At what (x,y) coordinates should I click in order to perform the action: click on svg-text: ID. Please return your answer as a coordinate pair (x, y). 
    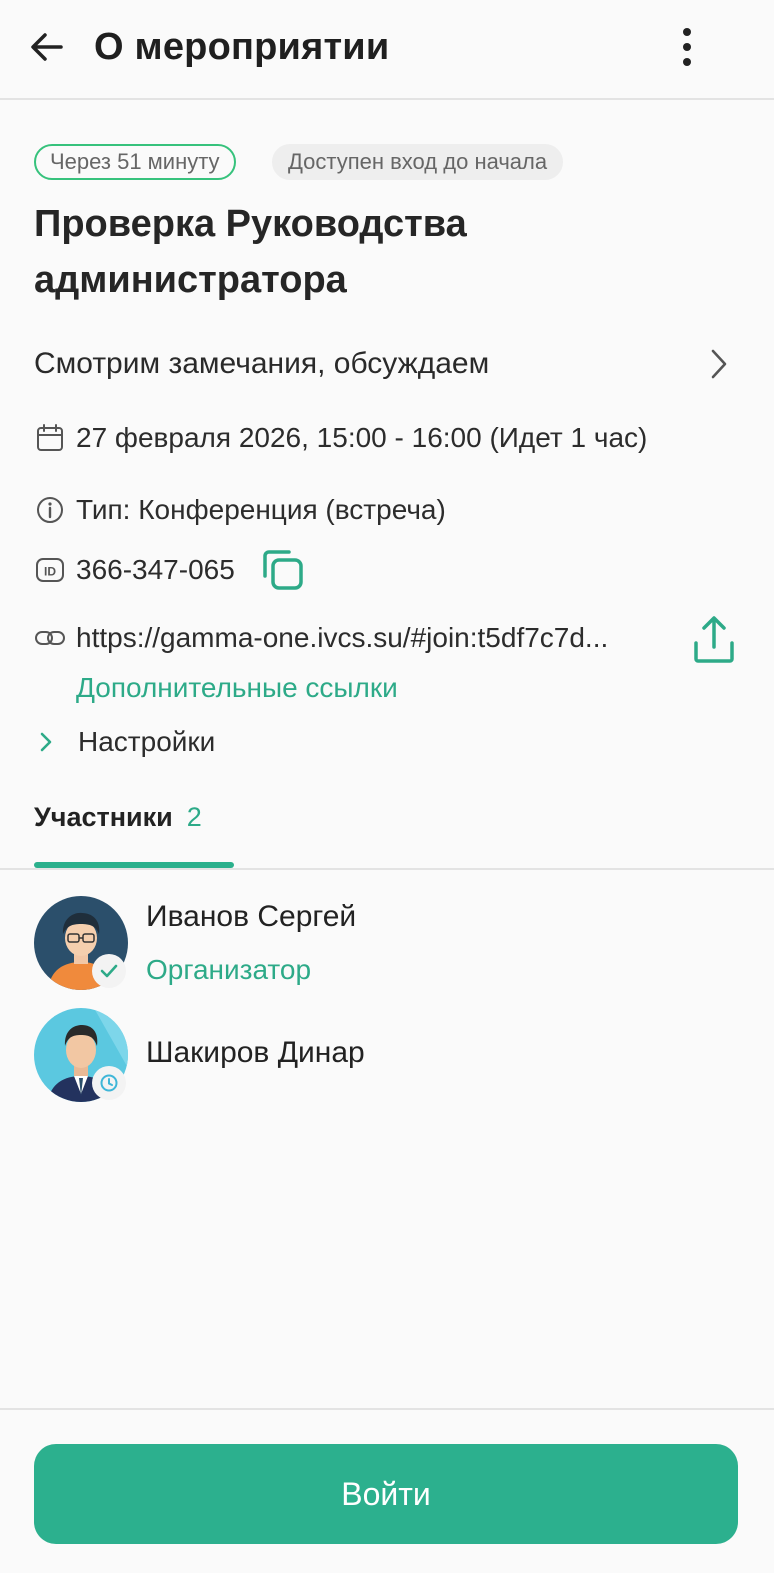
    Looking at the image, I should click on (50, 572).